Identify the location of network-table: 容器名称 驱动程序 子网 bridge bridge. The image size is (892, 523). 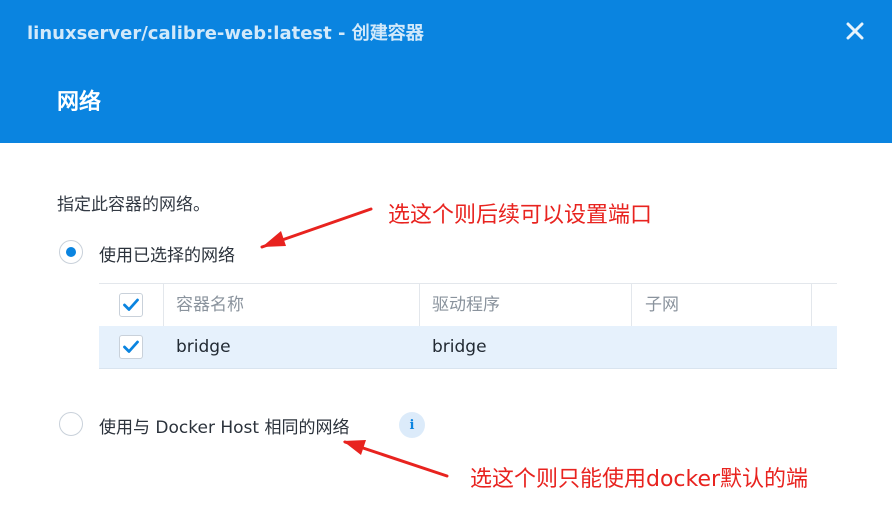
(468, 326).